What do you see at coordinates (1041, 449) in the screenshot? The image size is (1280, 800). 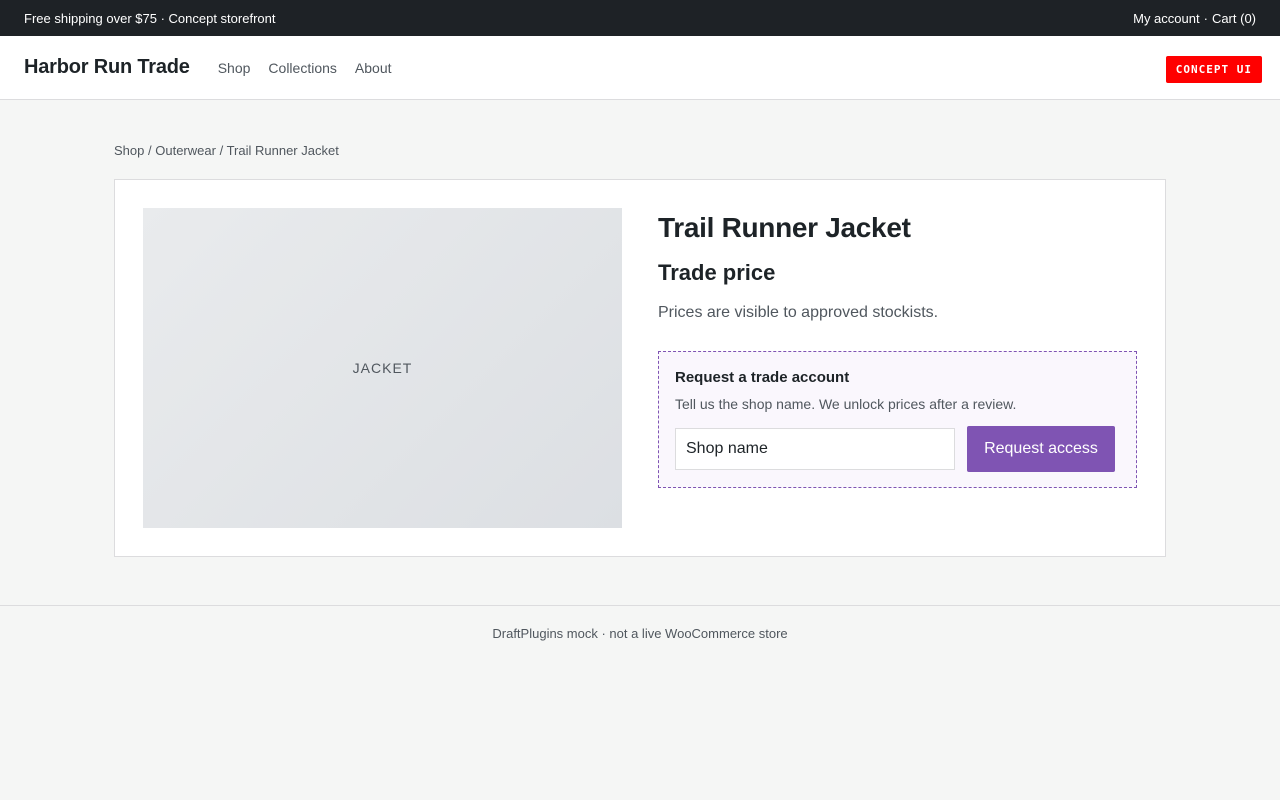 I see `request-access-button: Request access` at bounding box center [1041, 449].